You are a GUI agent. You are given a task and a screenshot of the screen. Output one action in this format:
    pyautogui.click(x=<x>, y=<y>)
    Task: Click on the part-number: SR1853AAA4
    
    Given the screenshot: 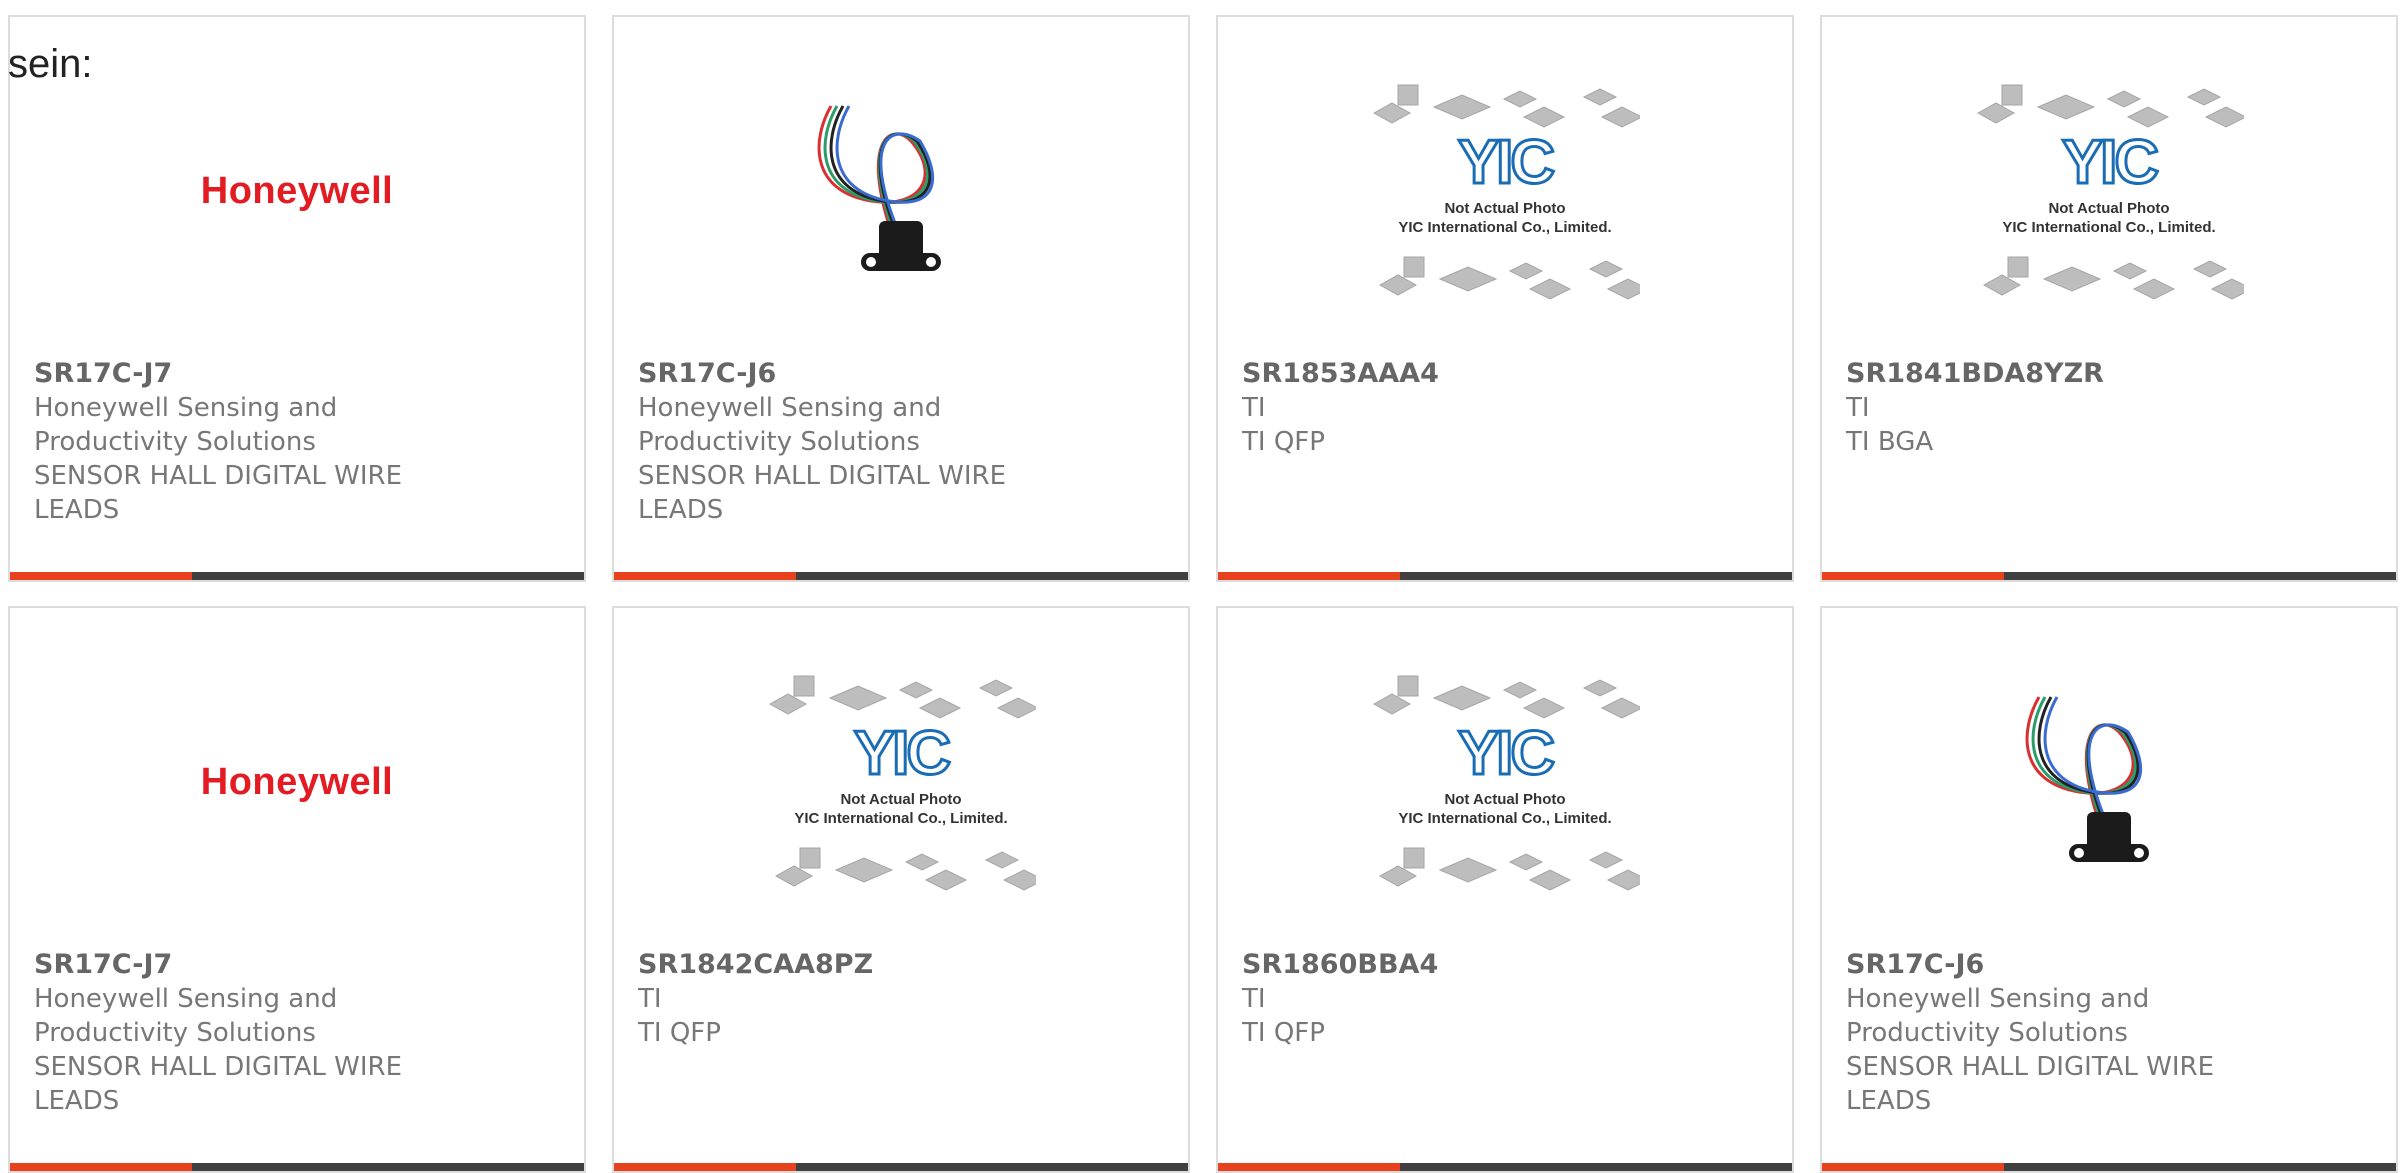 What is the action you would take?
    pyautogui.click(x=1442, y=374)
    